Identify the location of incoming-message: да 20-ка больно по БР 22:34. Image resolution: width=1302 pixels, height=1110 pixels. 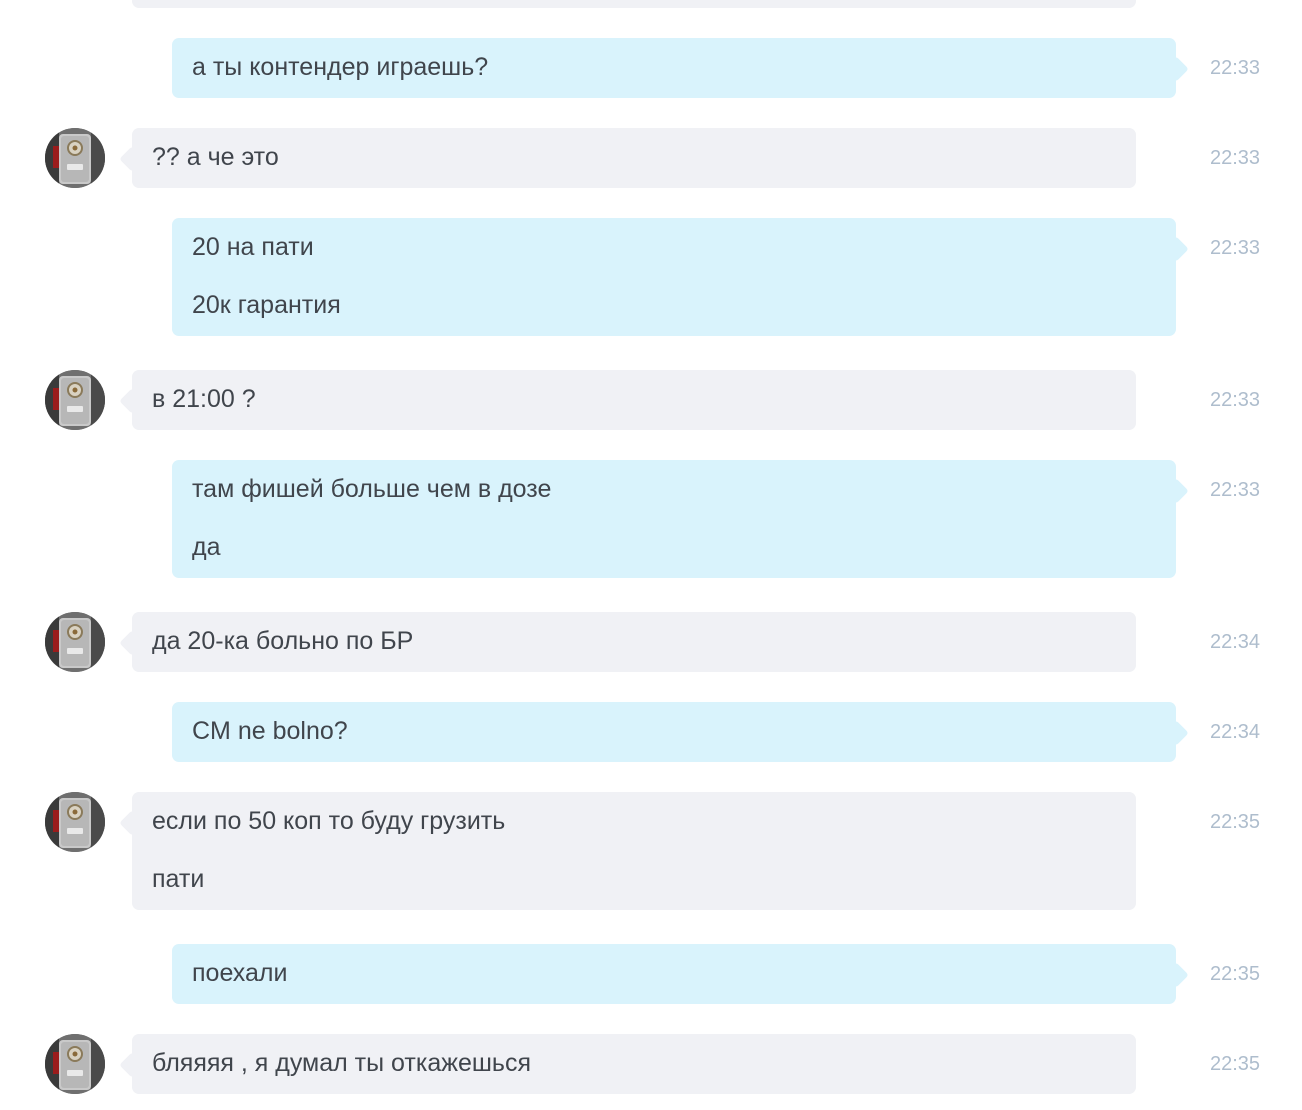
(651, 642).